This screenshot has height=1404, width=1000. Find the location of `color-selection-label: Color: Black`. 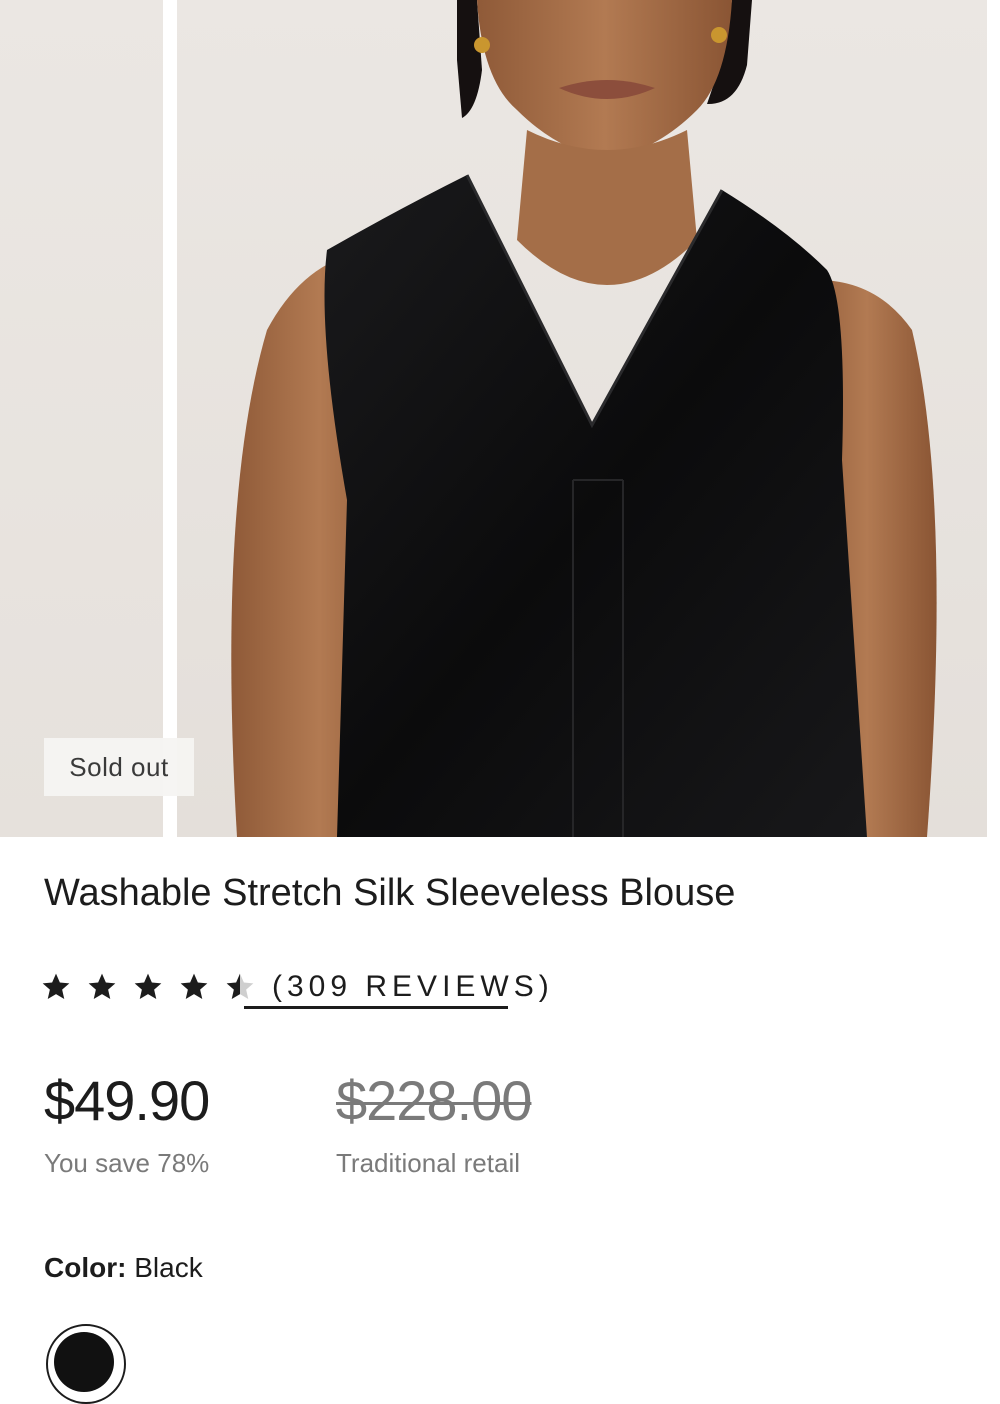

color-selection-label: Color: Black is located at coordinates (123, 1268).